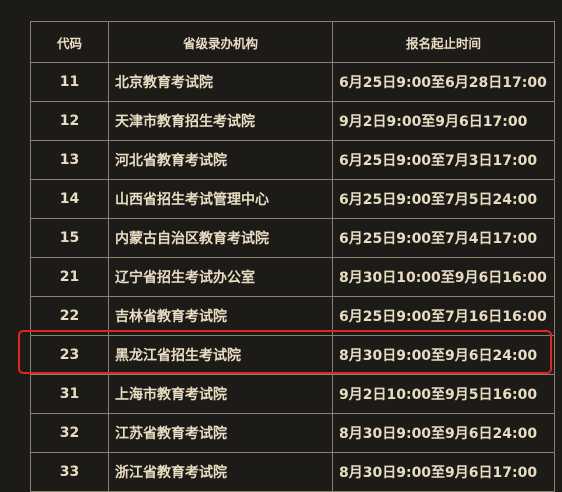 This screenshot has width=562, height=492. Describe the element at coordinates (443, 199) in the screenshot. I see `row-time: 6月25日9:00至7月5日24:00` at that location.